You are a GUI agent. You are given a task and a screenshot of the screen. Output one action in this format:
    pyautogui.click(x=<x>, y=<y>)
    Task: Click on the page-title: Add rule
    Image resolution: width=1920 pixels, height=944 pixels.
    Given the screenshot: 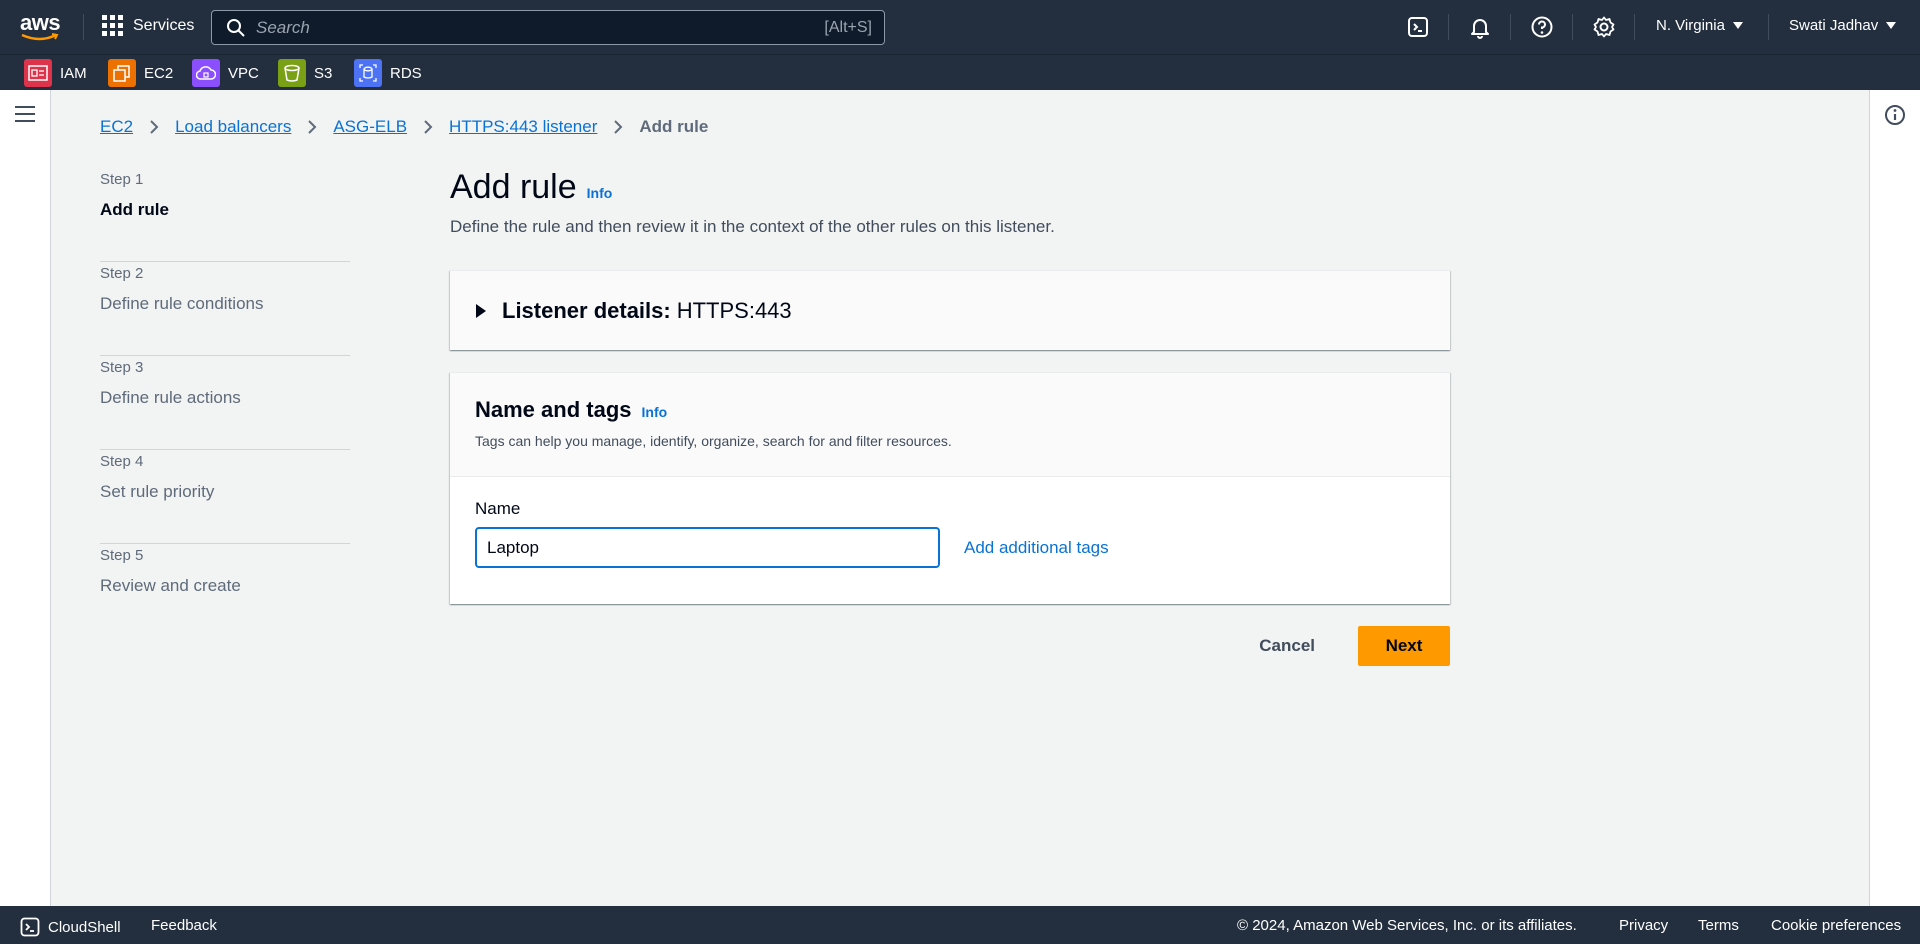 What is the action you would take?
    pyautogui.click(x=513, y=187)
    